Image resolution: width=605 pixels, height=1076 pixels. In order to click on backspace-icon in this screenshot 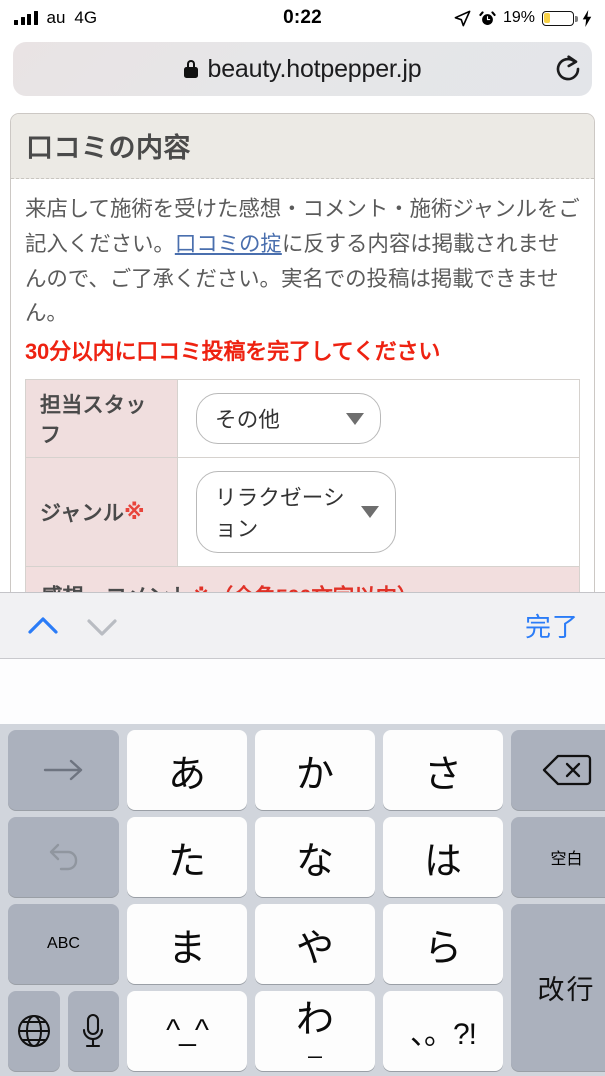, I will do `click(566, 770)`.